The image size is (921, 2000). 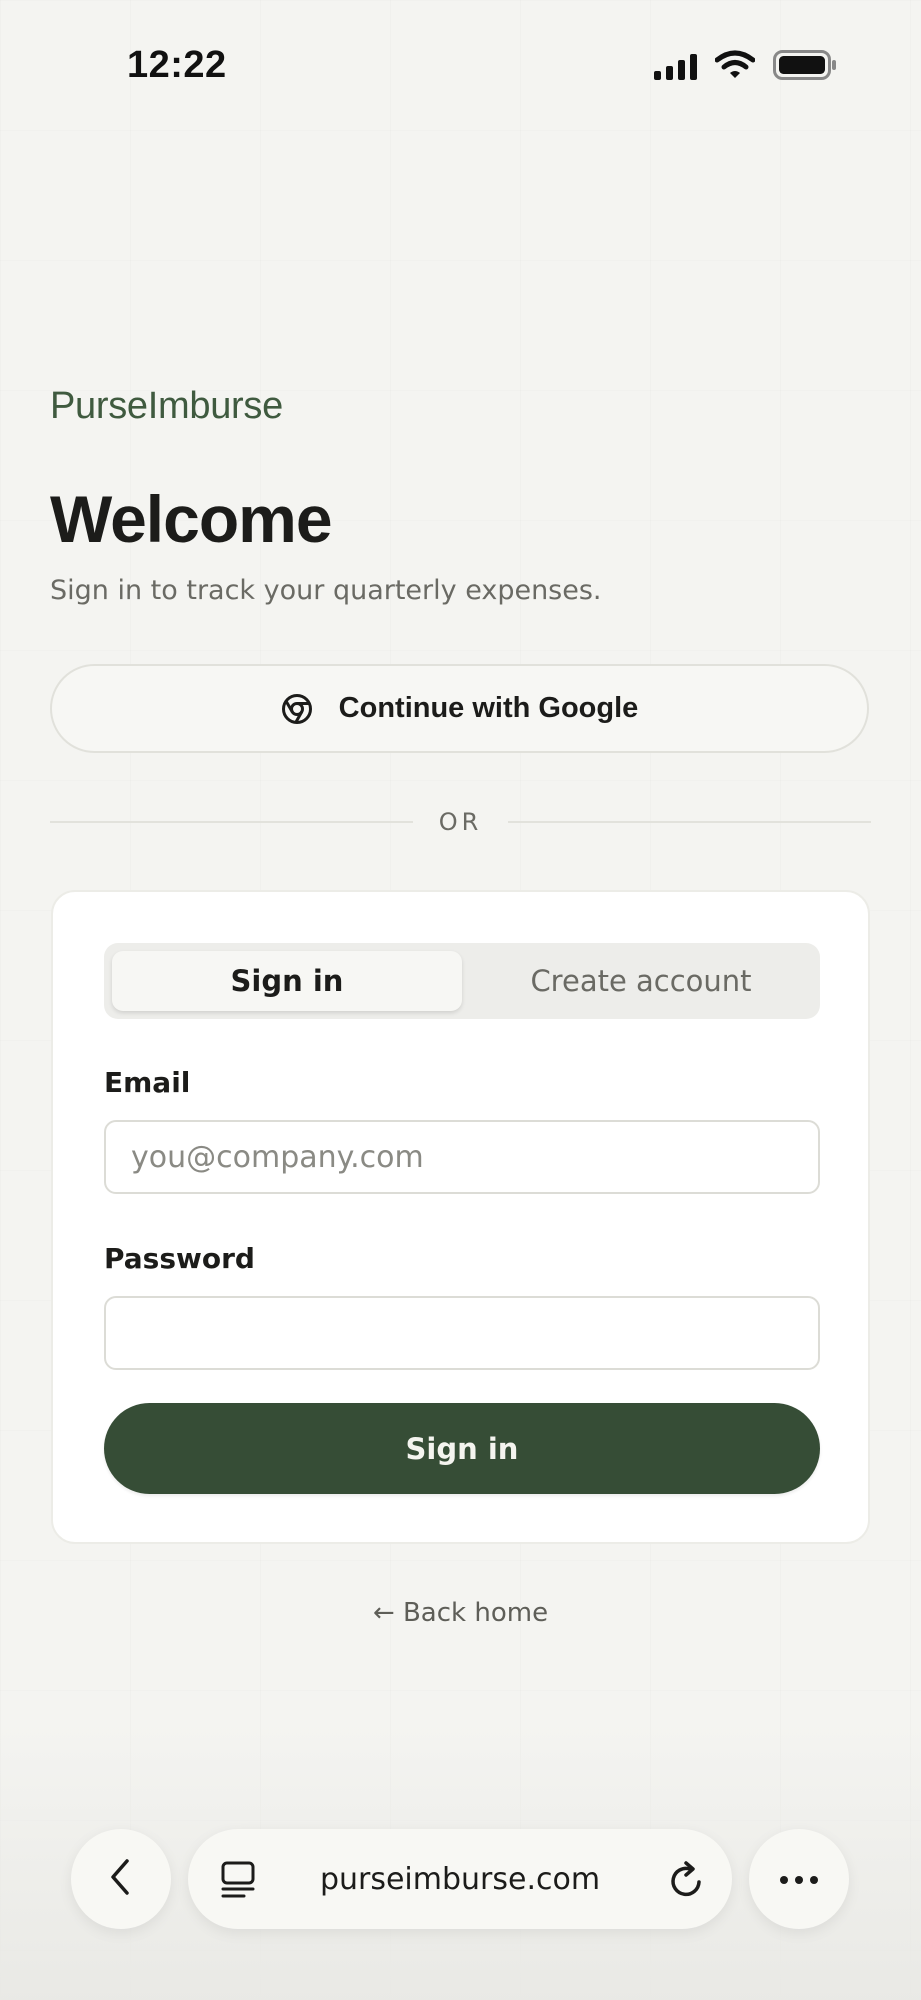 I want to click on google-button-label: Continue with Google, so click(x=488, y=708).